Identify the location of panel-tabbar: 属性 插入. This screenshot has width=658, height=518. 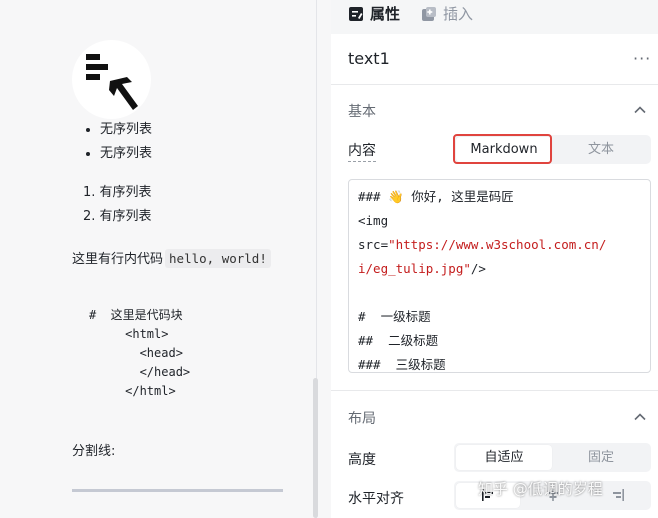
(494, 17).